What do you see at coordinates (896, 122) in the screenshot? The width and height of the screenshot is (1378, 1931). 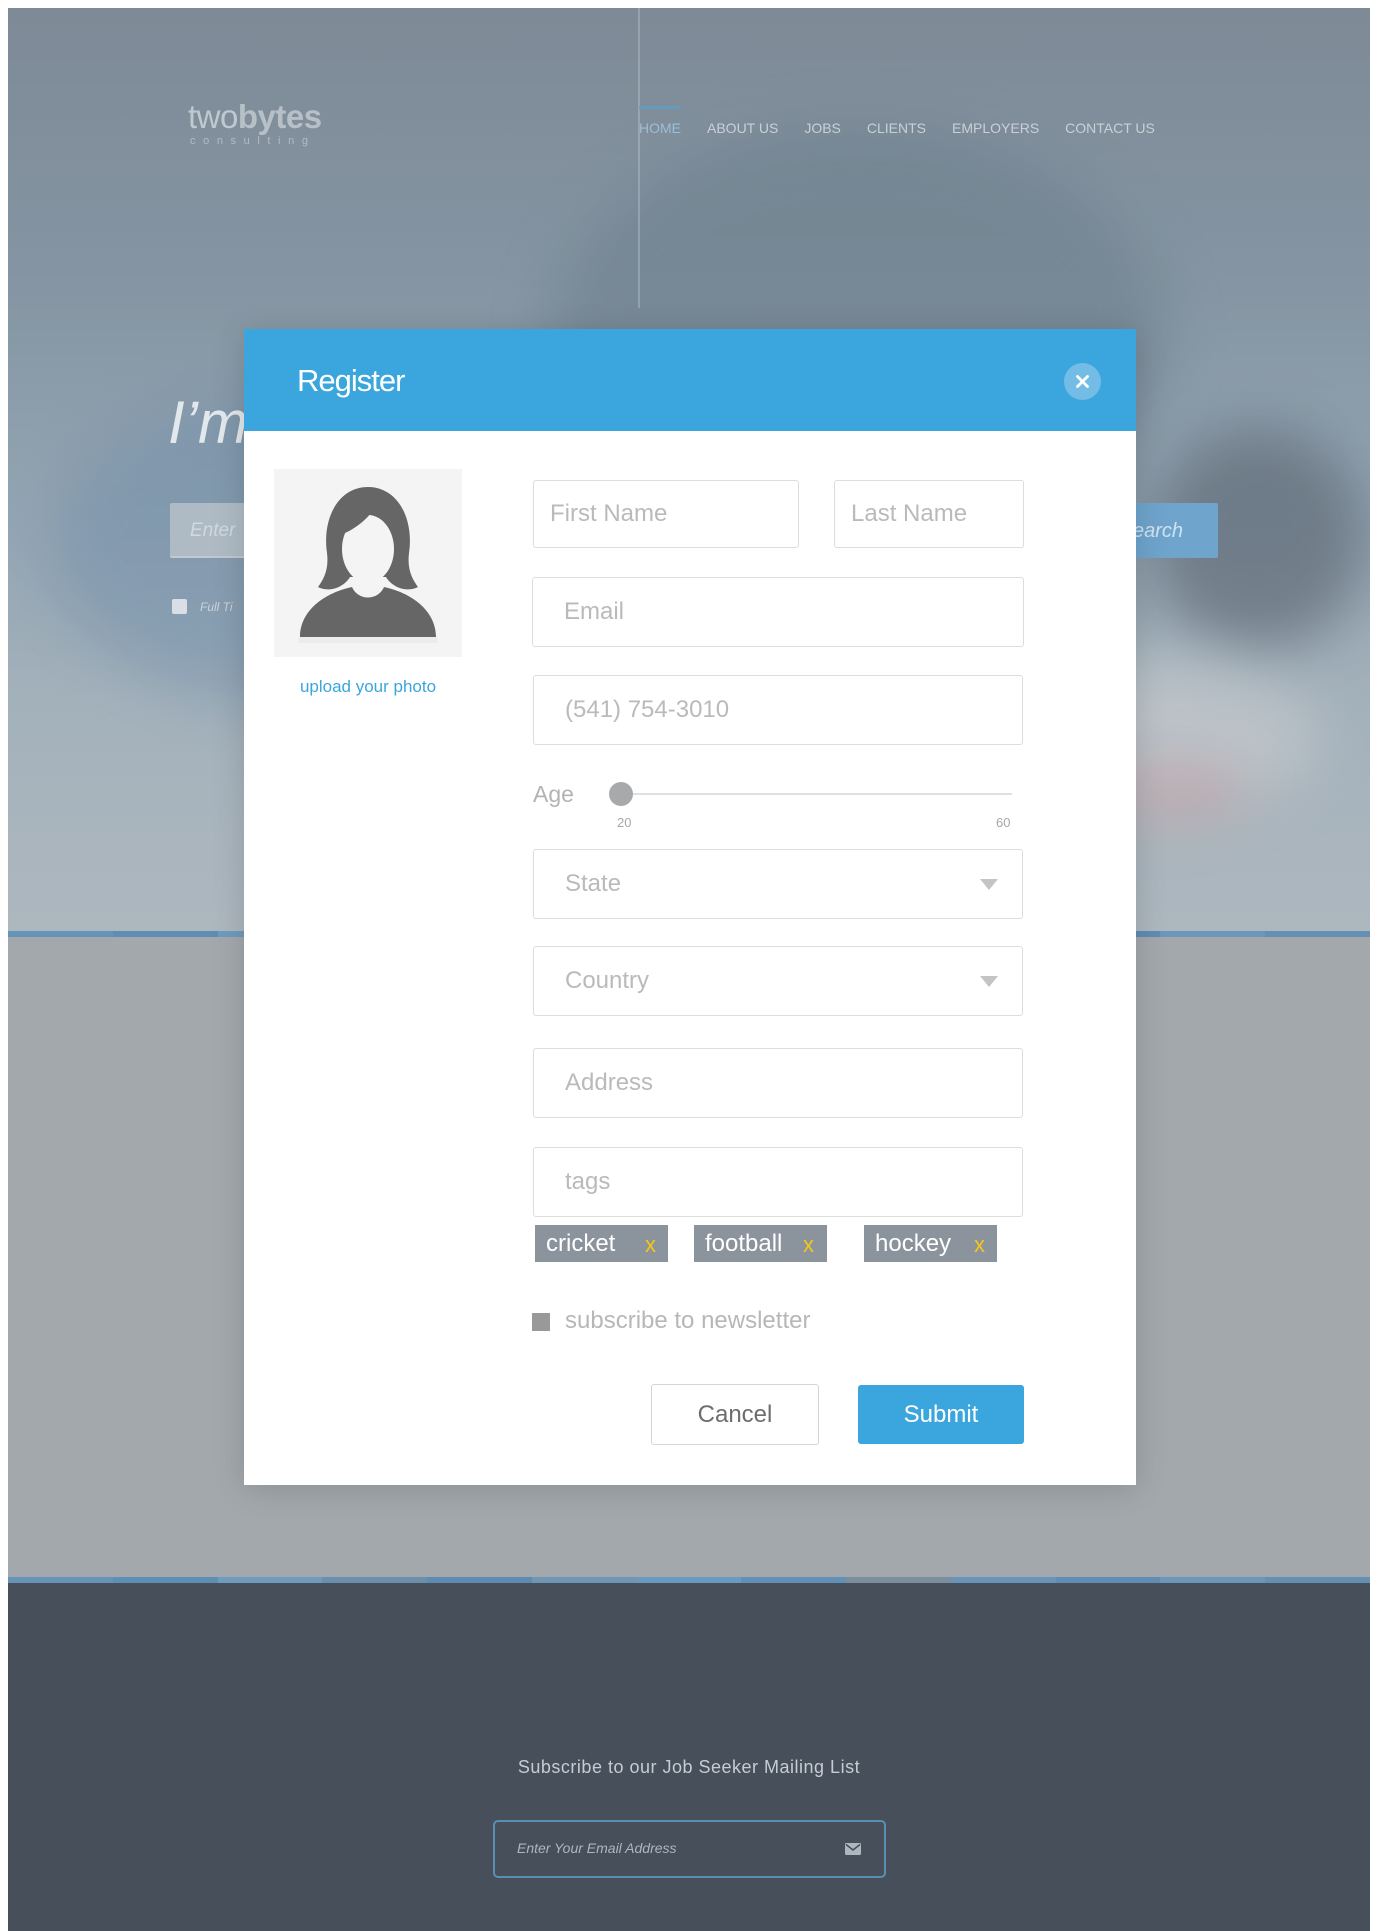 I see `nav-item-clients: CLIENTS` at bounding box center [896, 122].